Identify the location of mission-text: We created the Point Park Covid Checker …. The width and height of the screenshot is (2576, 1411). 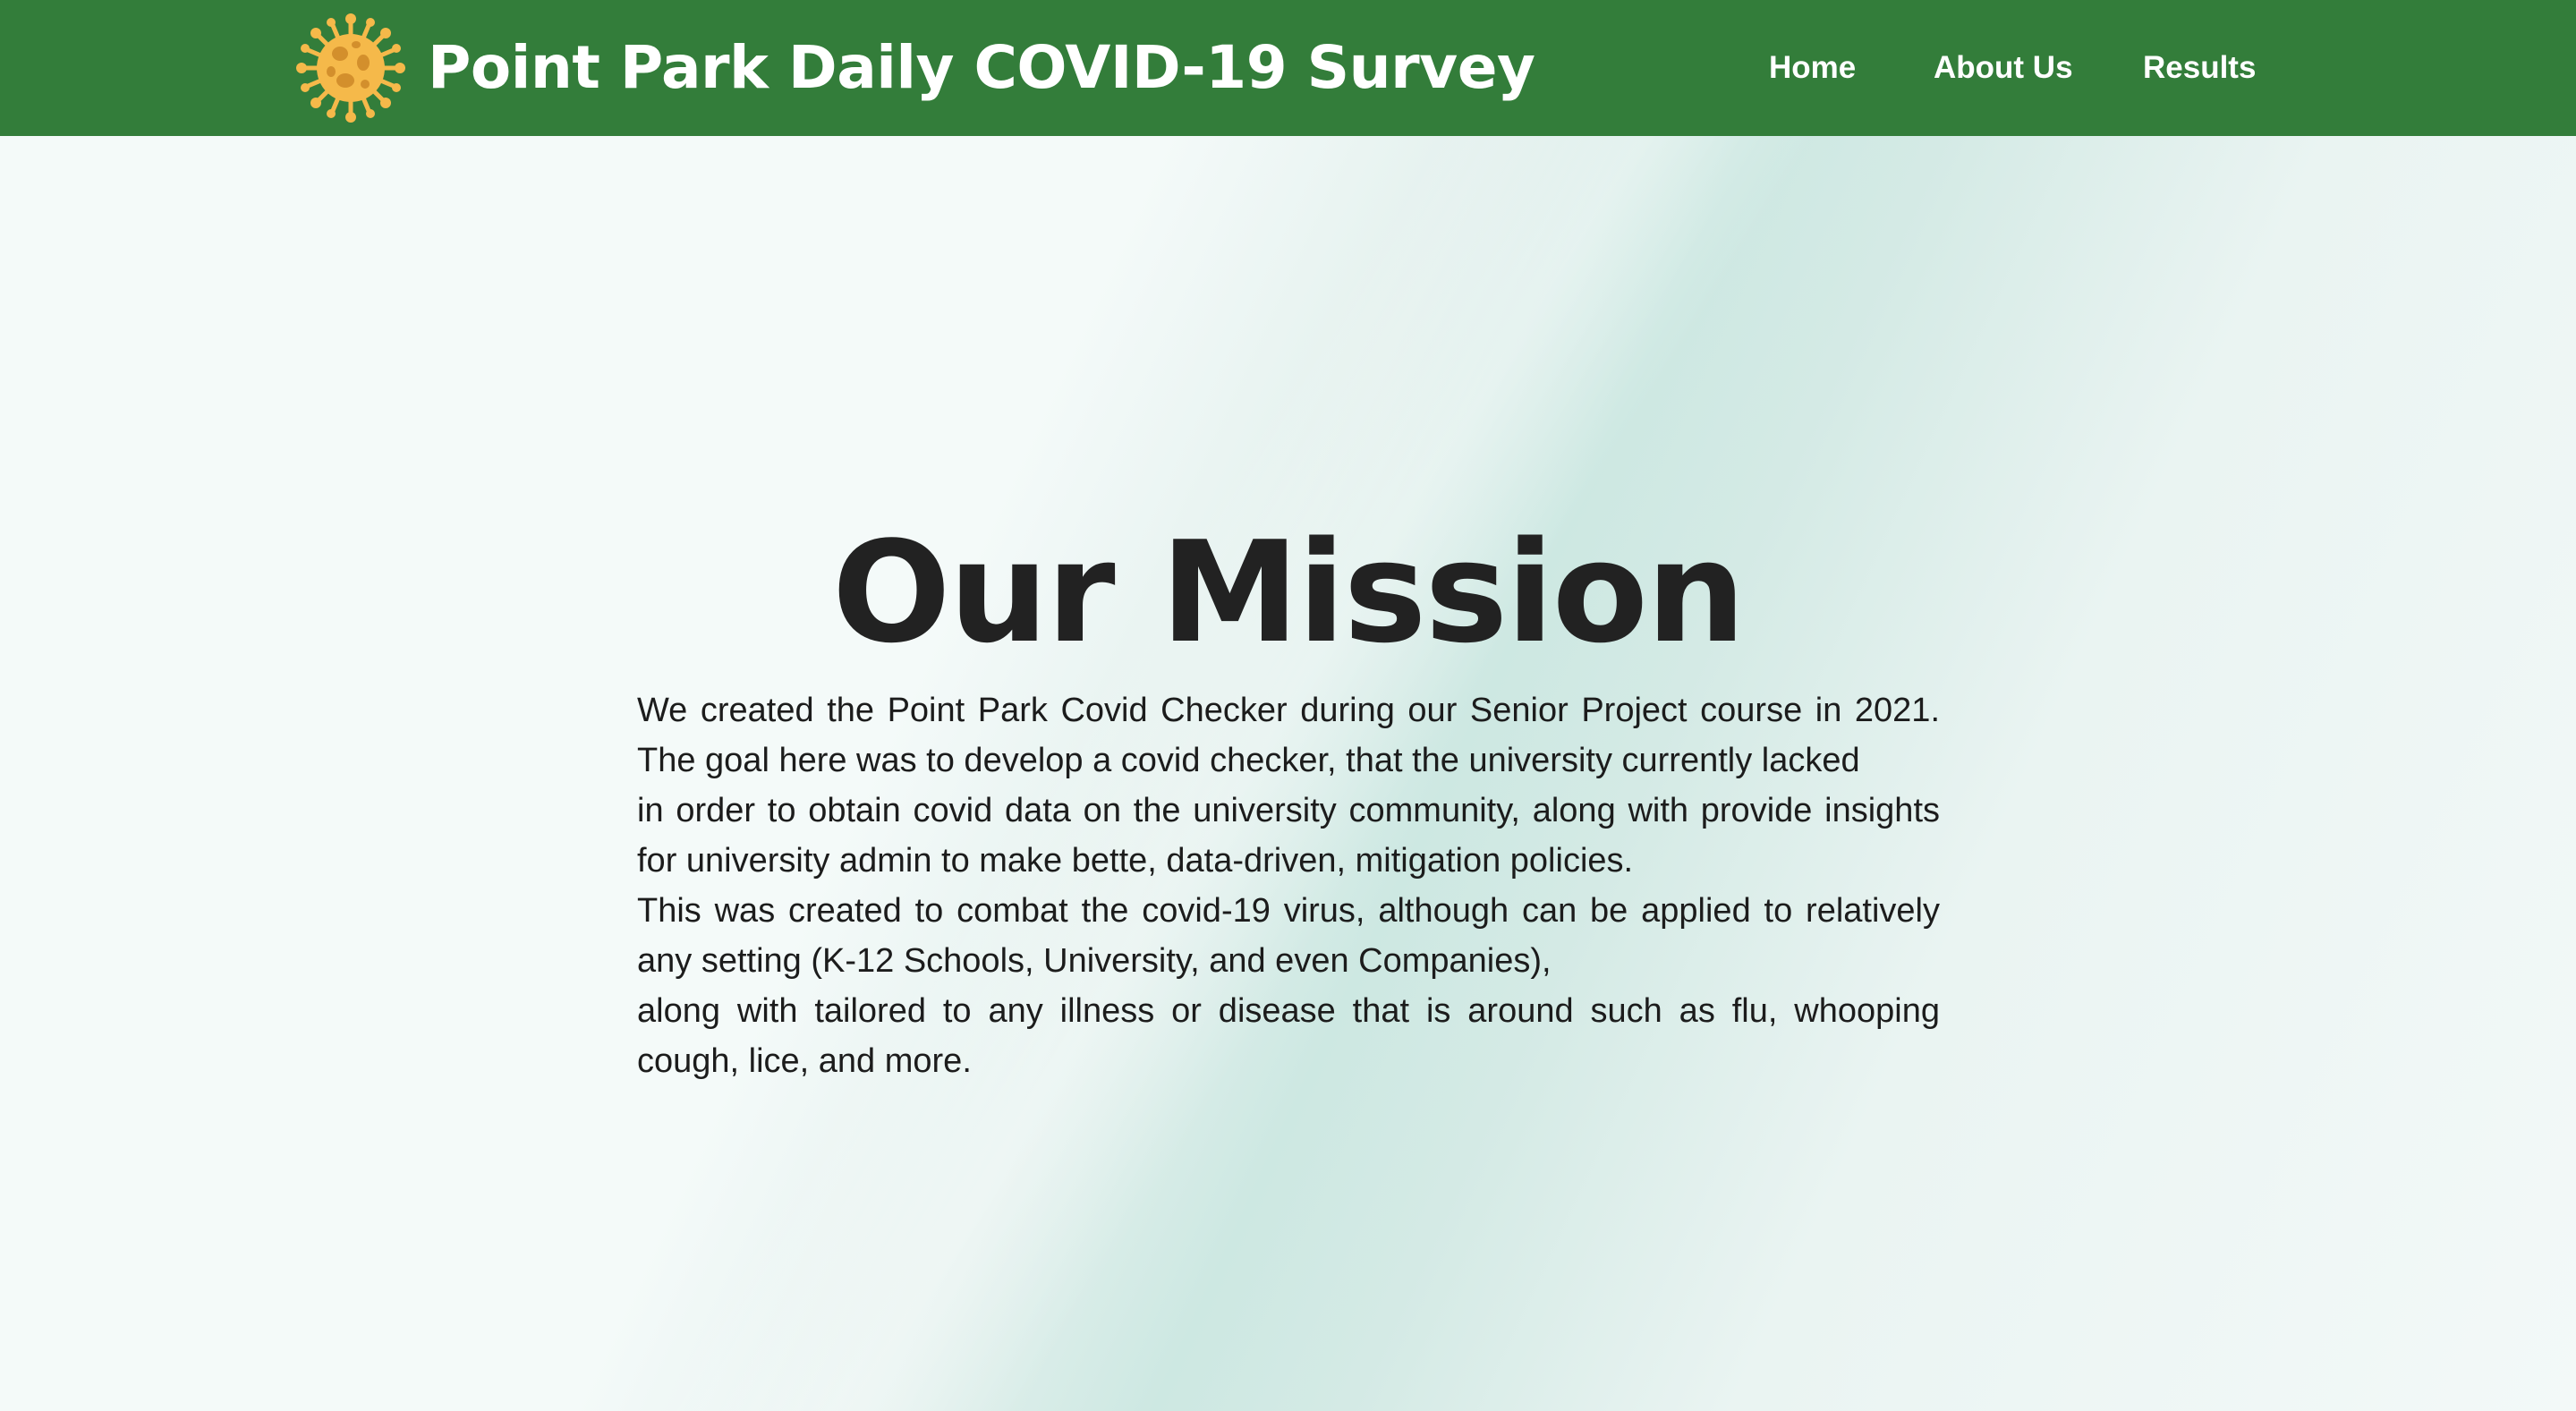
(1288, 886).